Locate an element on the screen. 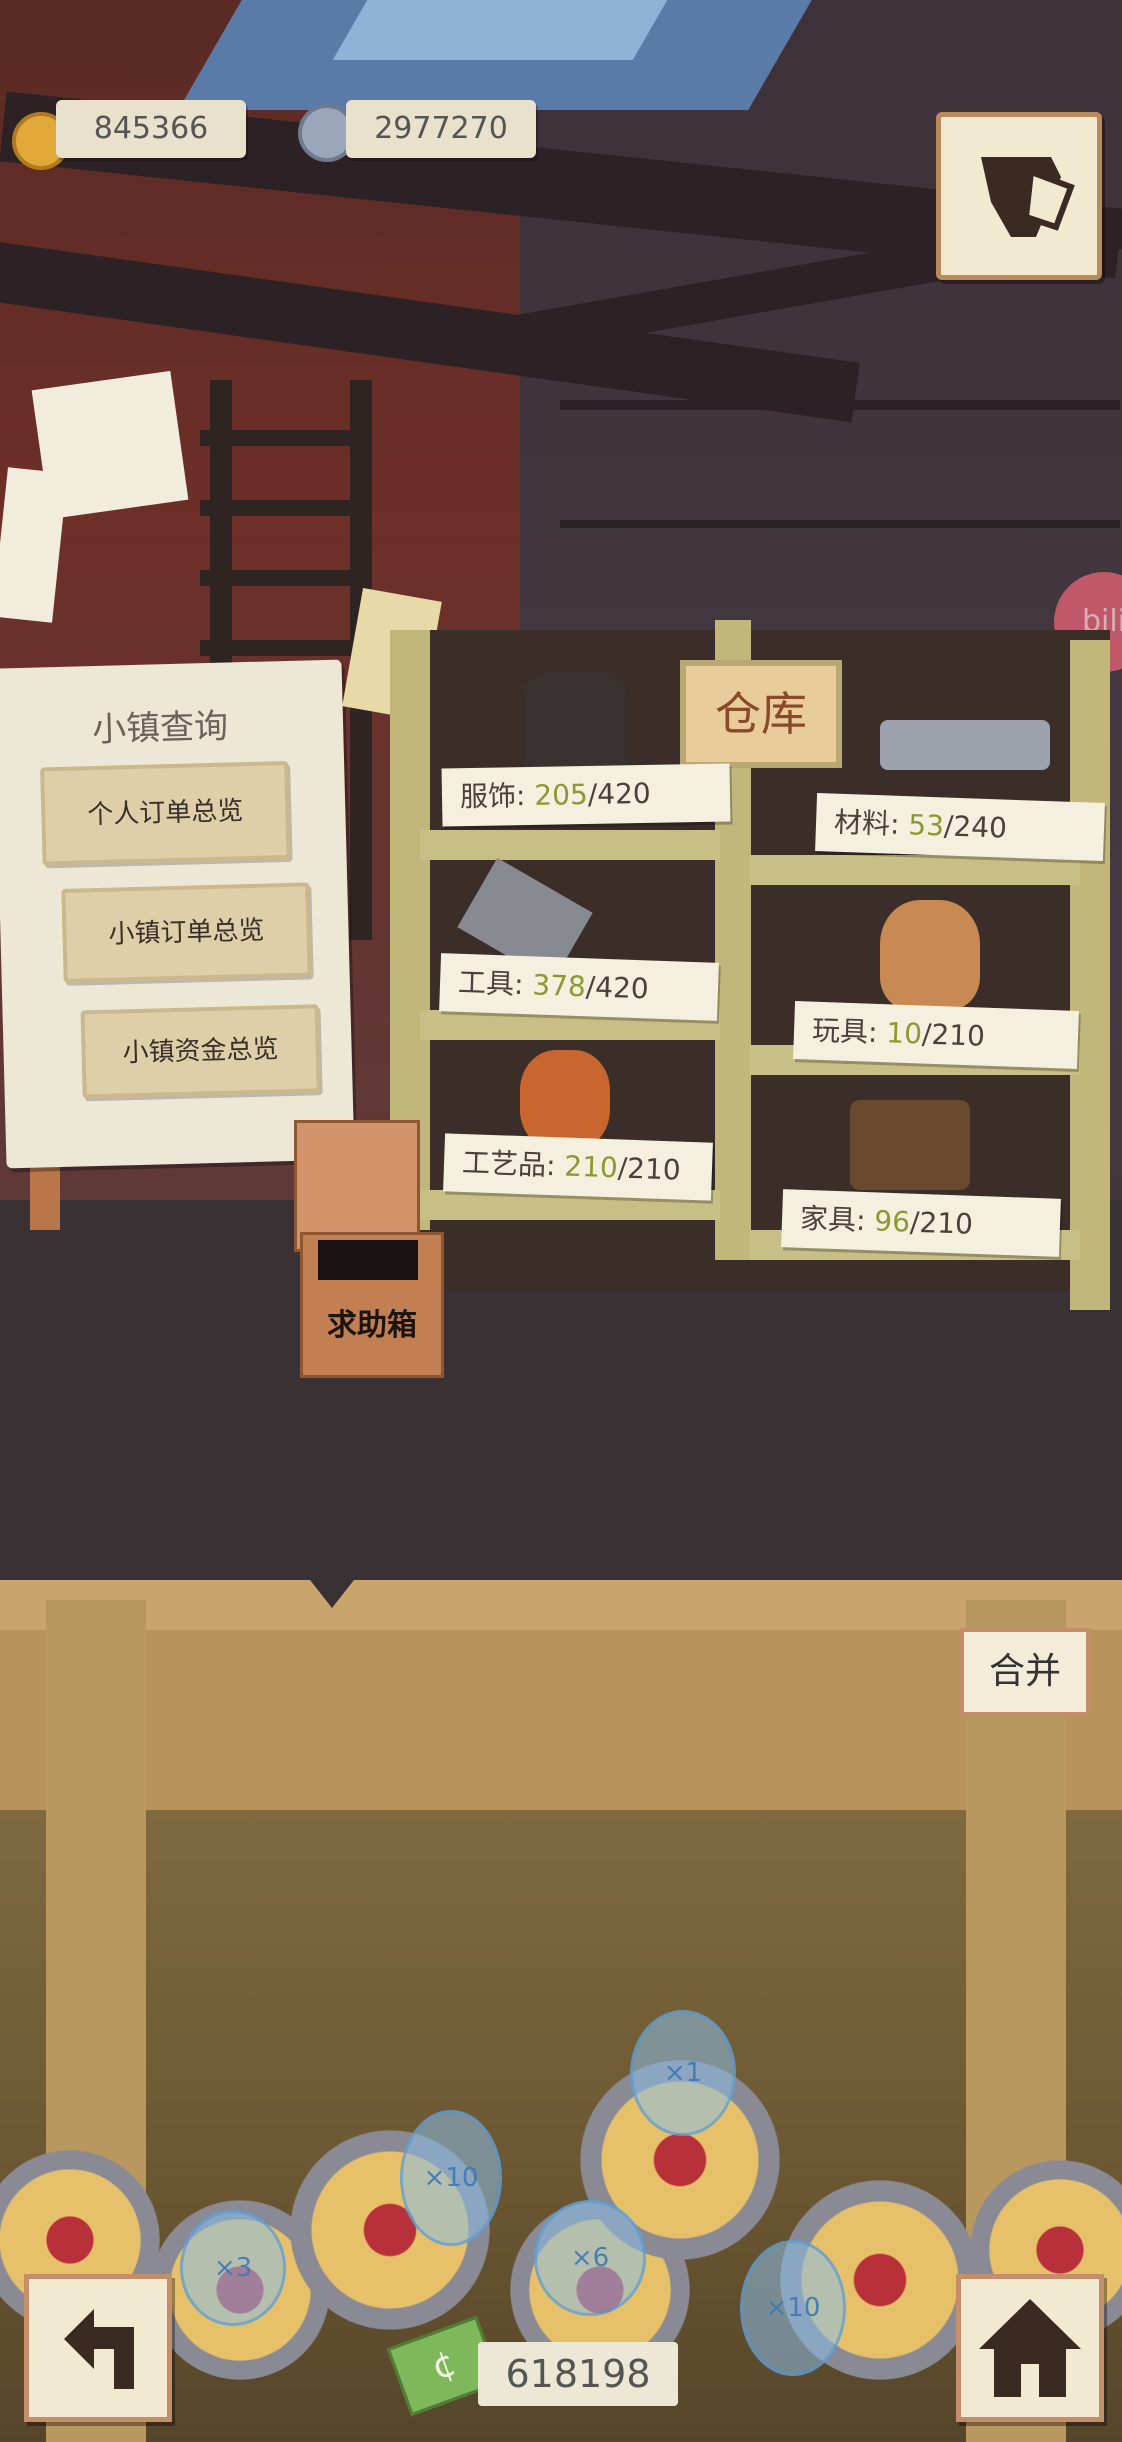 The image size is (1122, 2442). town-inquiry-board: 小镇查询 个人订单总览 小镇订单总览 小镇资金总览 is located at coordinates (177, 914).